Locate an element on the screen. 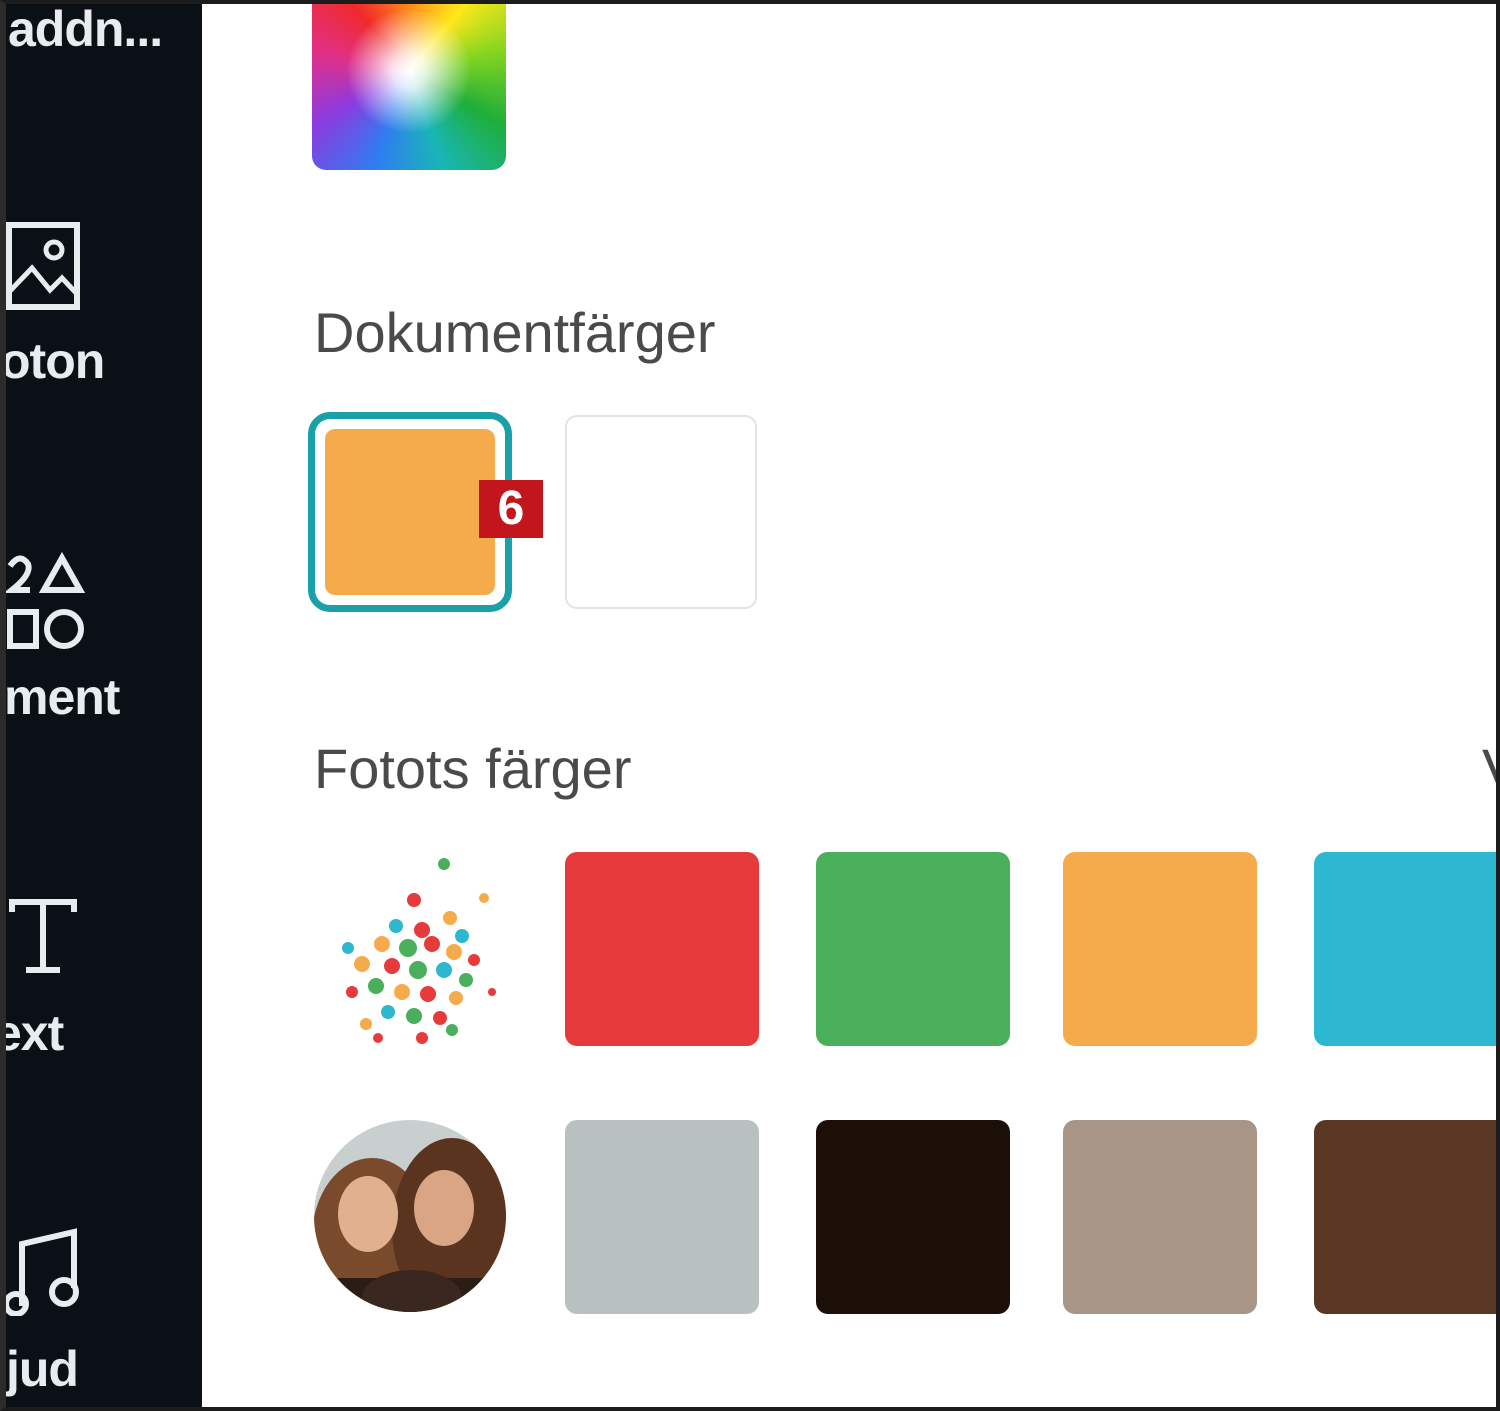 Image resolution: width=1500 pixels, height=1411 pixels. document-colors-title: Dokumentfärger is located at coordinates (515, 332).